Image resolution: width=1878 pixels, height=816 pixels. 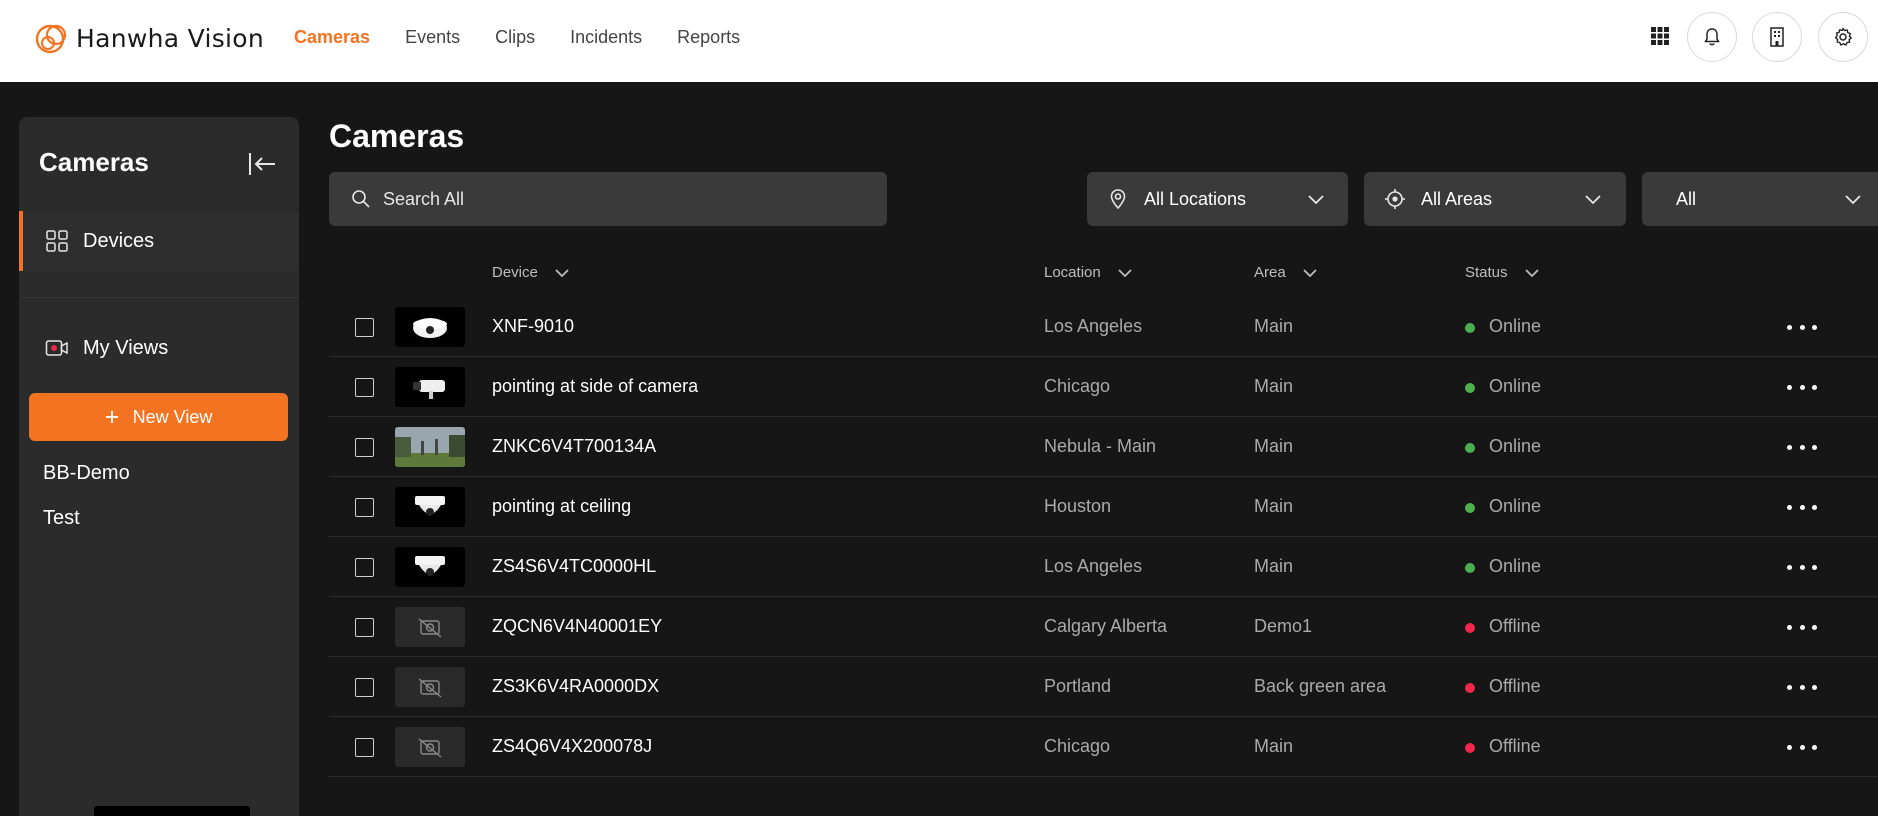 What do you see at coordinates (1495, 199) in the screenshot?
I see `areas-dropdown: All Areas` at bounding box center [1495, 199].